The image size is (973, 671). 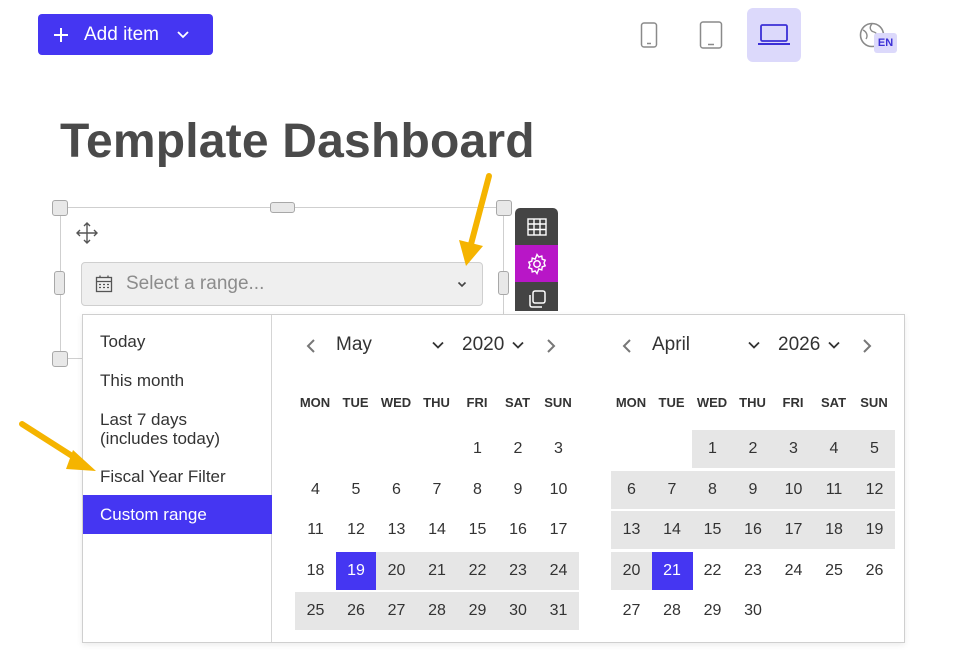 I want to click on table-view-button, so click(x=536, y=226).